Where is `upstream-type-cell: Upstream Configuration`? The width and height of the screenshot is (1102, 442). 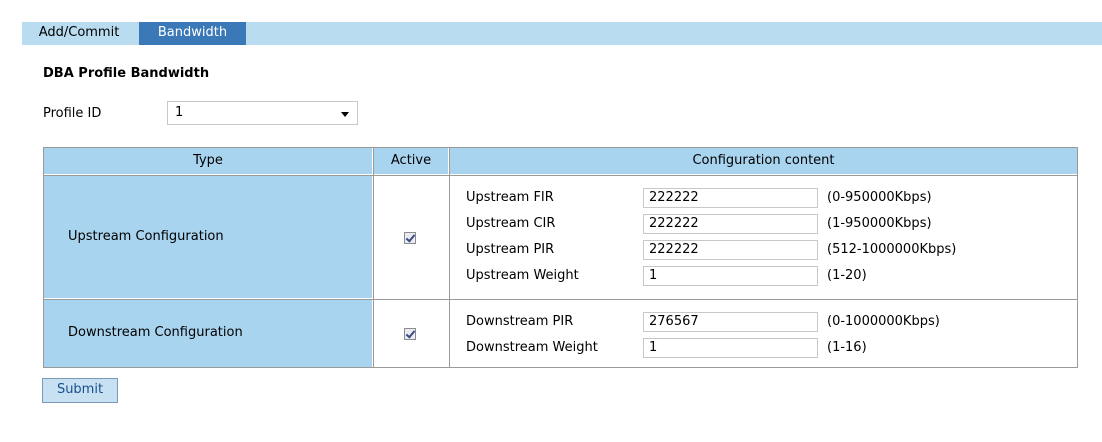
upstream-type-cell: Upstream Configuration is located at coordinates (208, 237).